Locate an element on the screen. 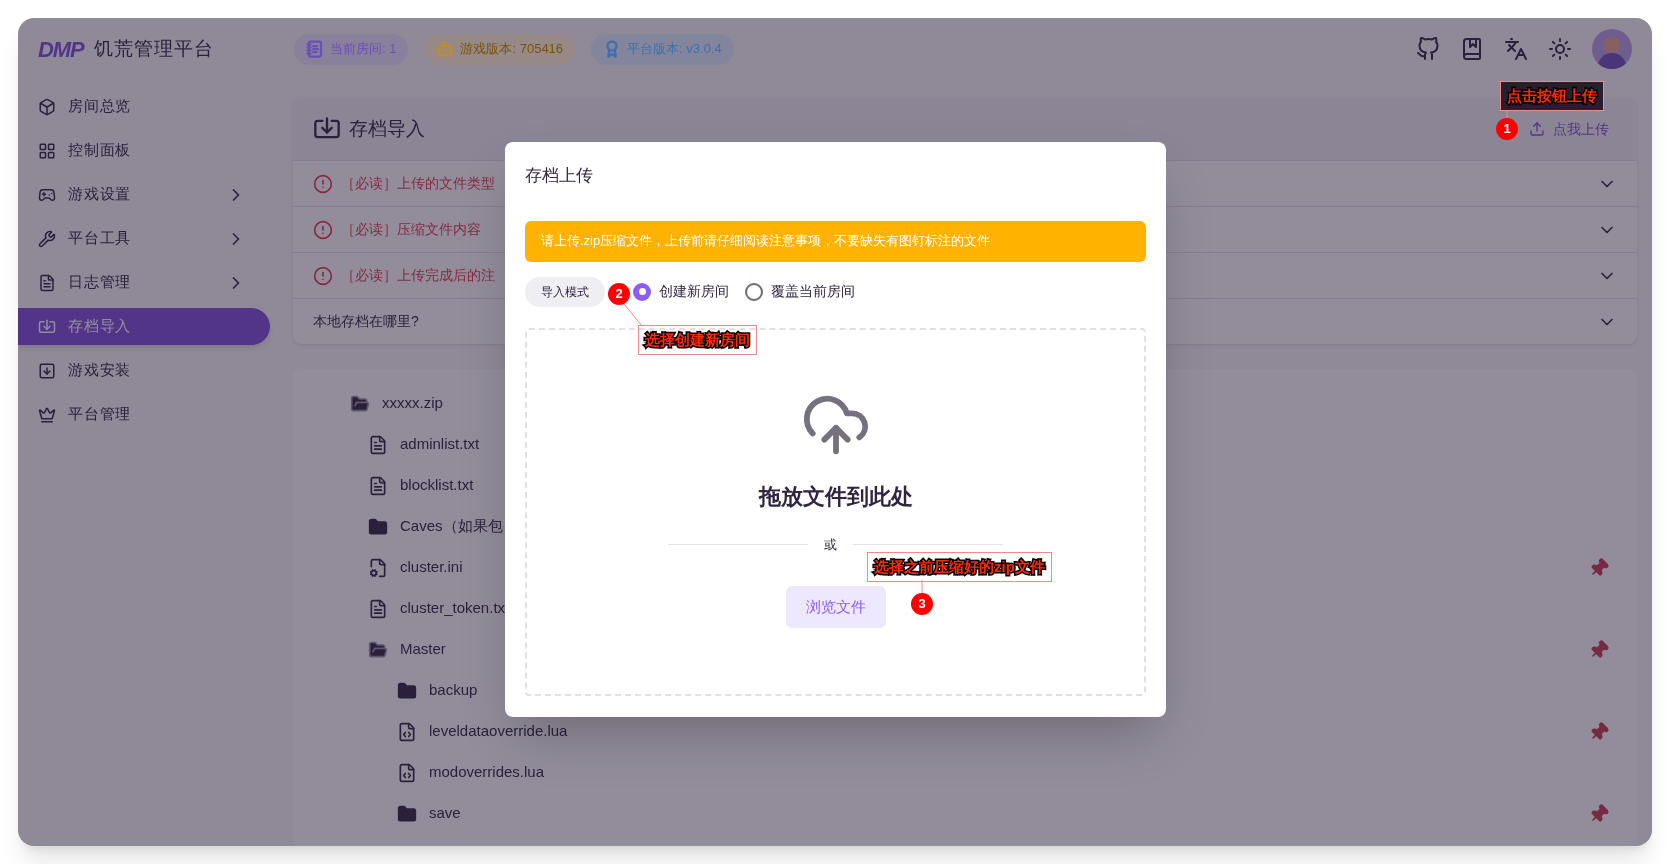  browse-button: 浏览文件 is located at coordinates (835, 607).